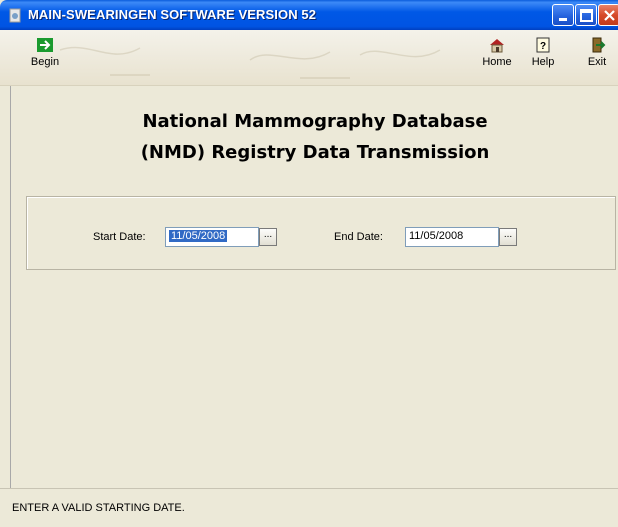  What do you see at coordinates (597, 62) in the screenshot?
I see `exit-label: Exit` at bounding box center [597, 62].